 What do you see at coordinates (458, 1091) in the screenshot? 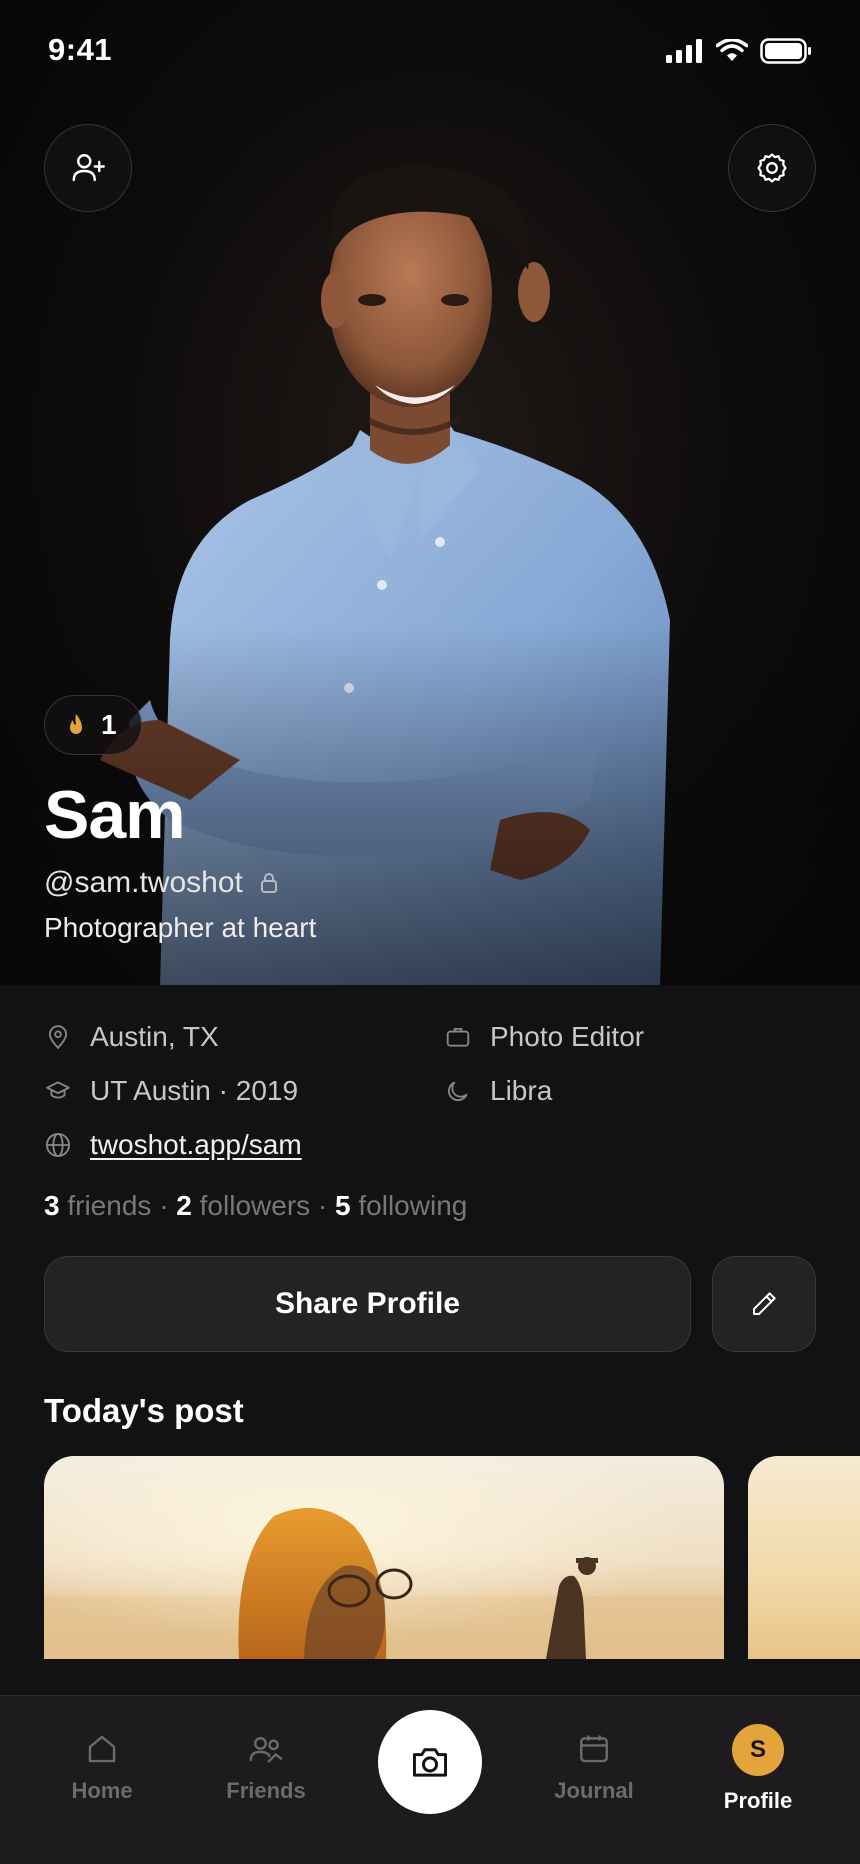
I see `moon-icon` at bounding box center [458, 1091].